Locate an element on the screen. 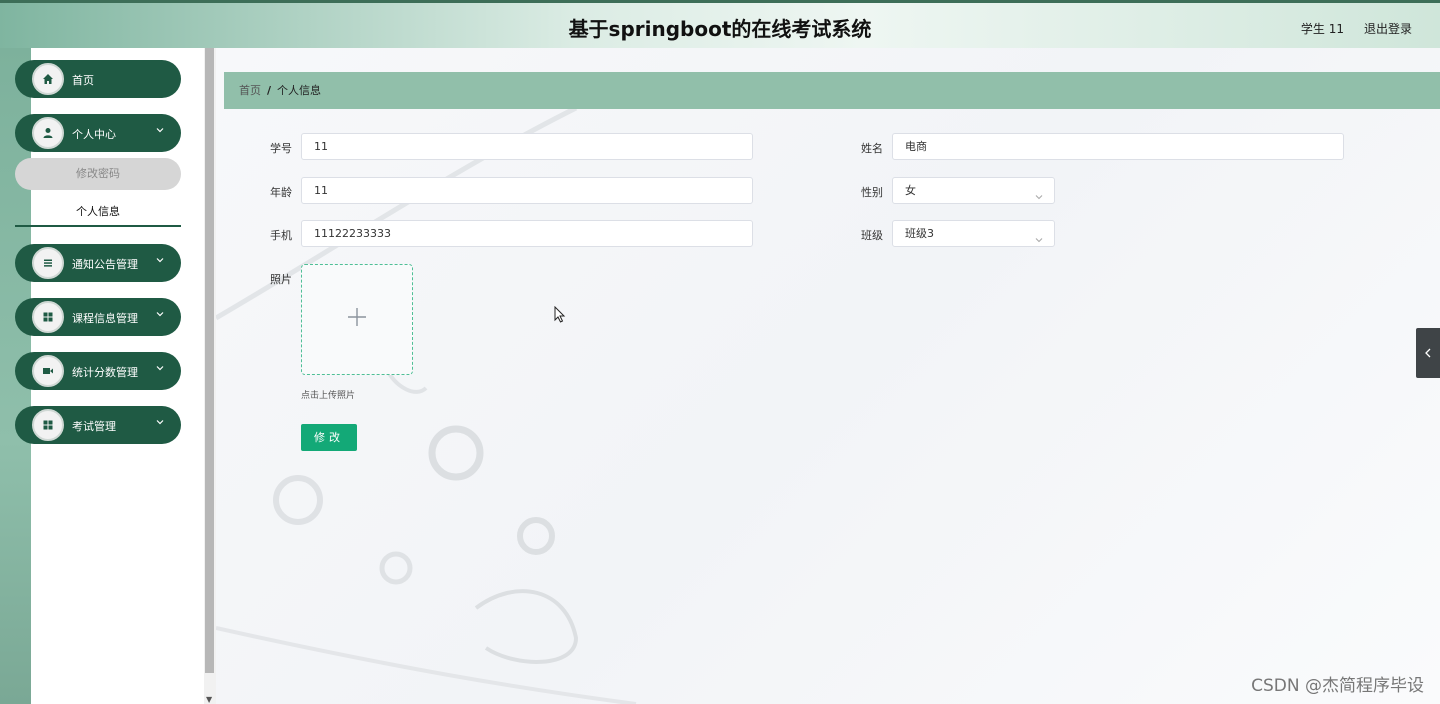 The height and width of the screenshot is (704, 1440). name-label: 姓名 is located at coordinates (872, 148).